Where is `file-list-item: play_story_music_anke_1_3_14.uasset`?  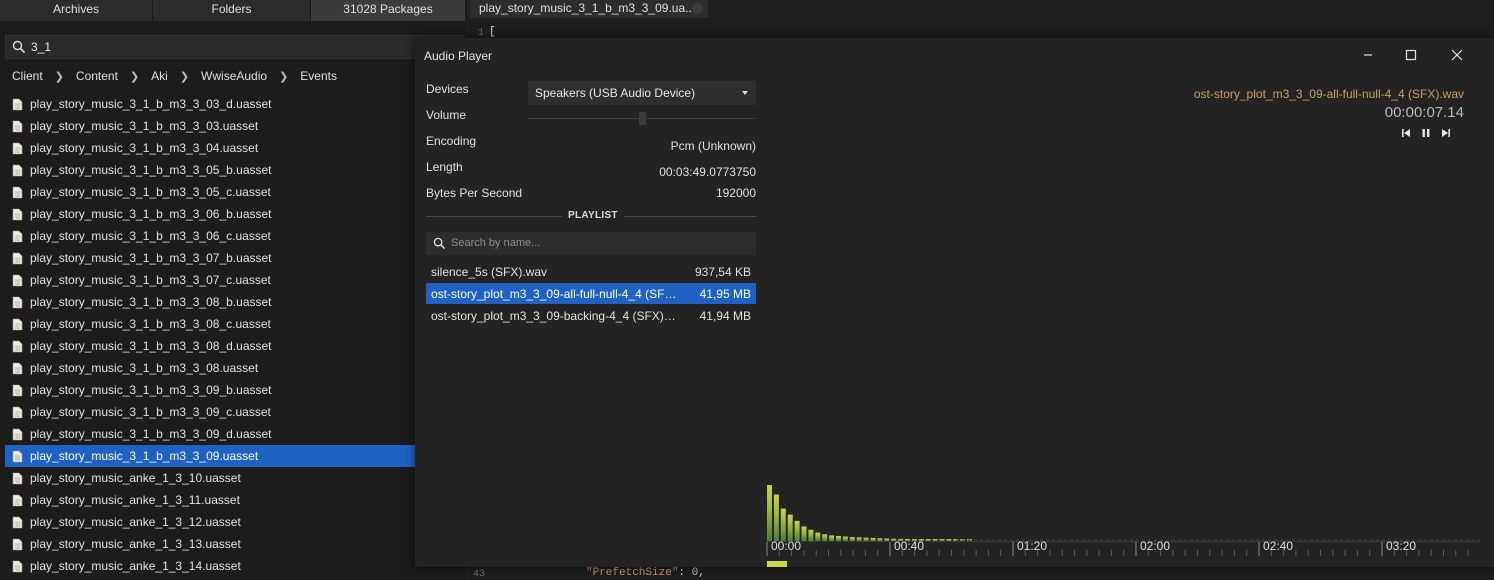
file-list-item: play_story_music_anke_1_3_14.uasset is located at coordinates (210, 566).